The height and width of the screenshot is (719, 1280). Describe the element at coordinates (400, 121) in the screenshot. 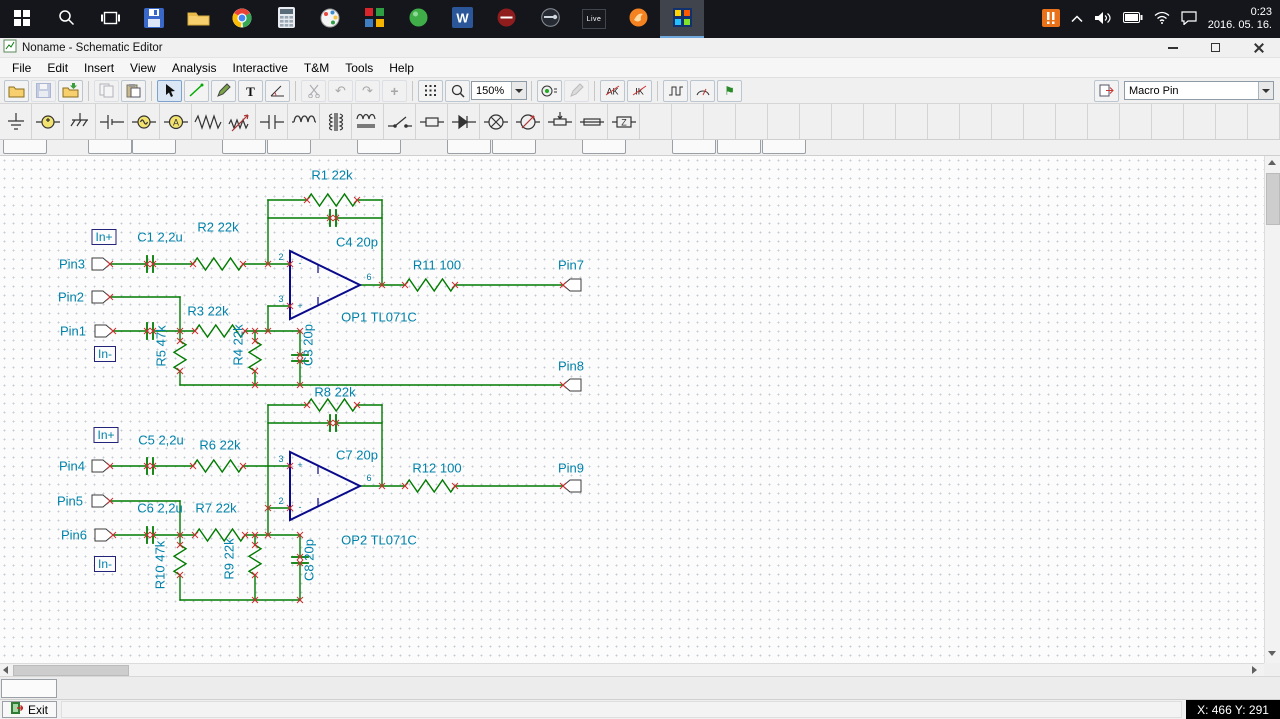

I see `component-switch-button` at that location.